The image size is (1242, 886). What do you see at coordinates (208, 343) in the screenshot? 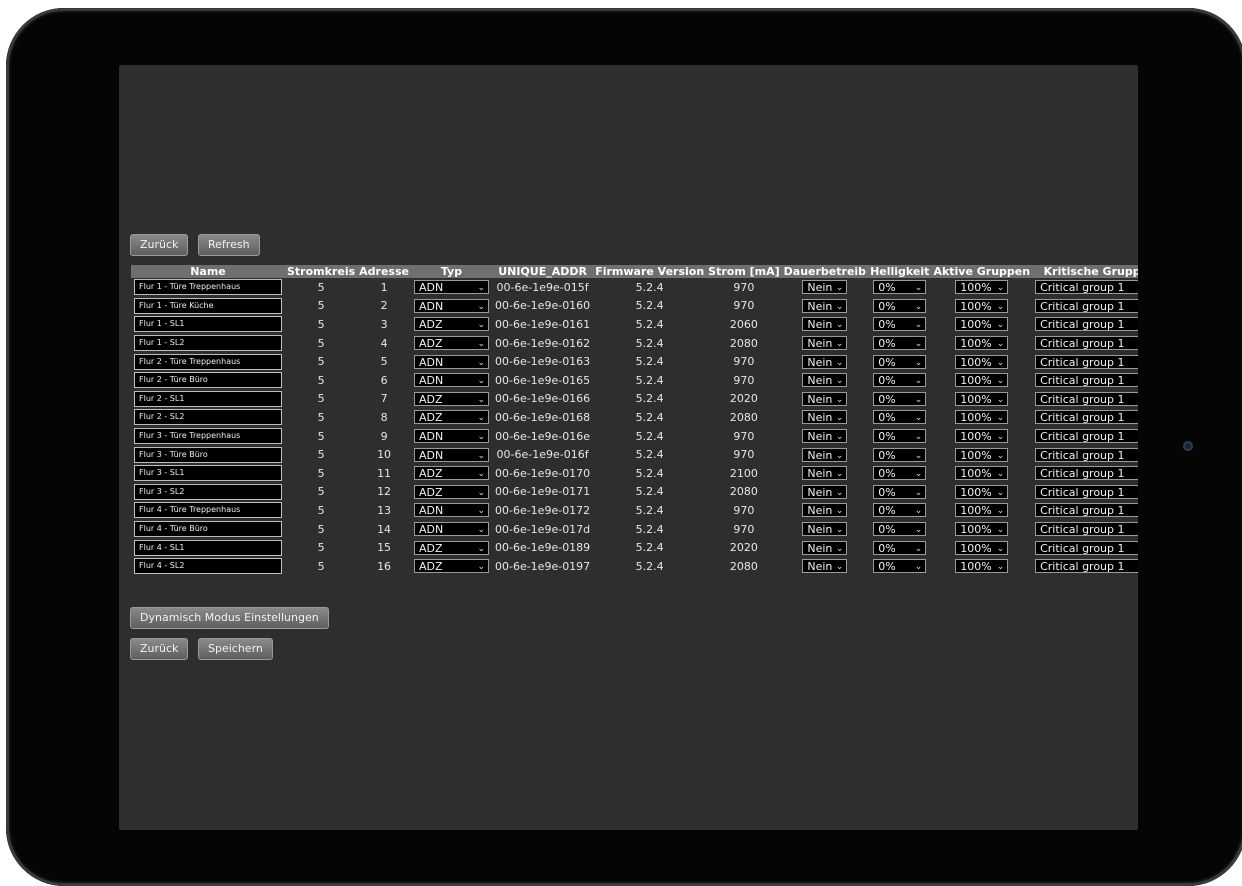
I see `name-input: Flur 1 - SL2` at bounding box center [208, 343].